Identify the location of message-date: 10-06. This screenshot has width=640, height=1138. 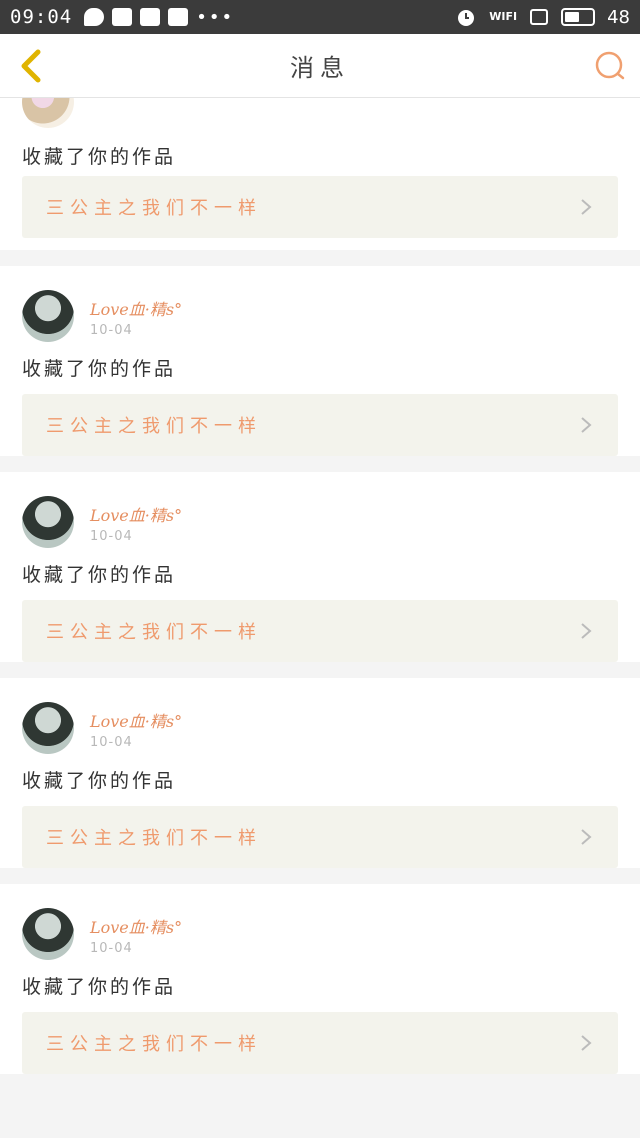
(111, 99).